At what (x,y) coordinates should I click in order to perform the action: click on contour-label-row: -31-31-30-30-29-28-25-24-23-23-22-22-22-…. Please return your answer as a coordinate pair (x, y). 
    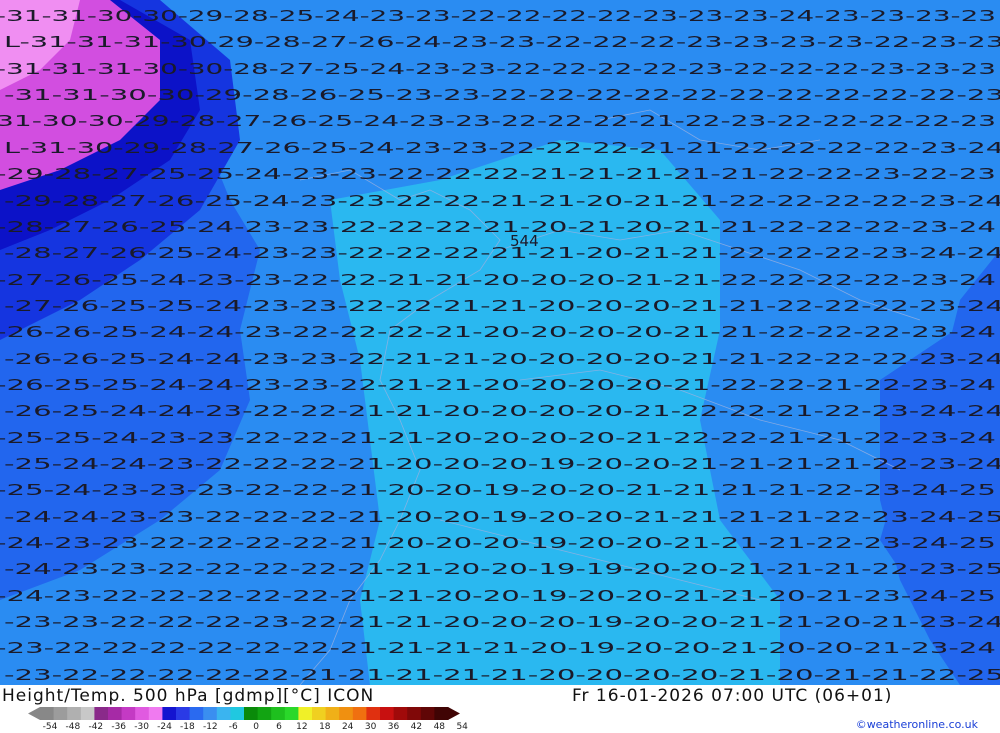
    Looking at the image, I should click on (498, 16).